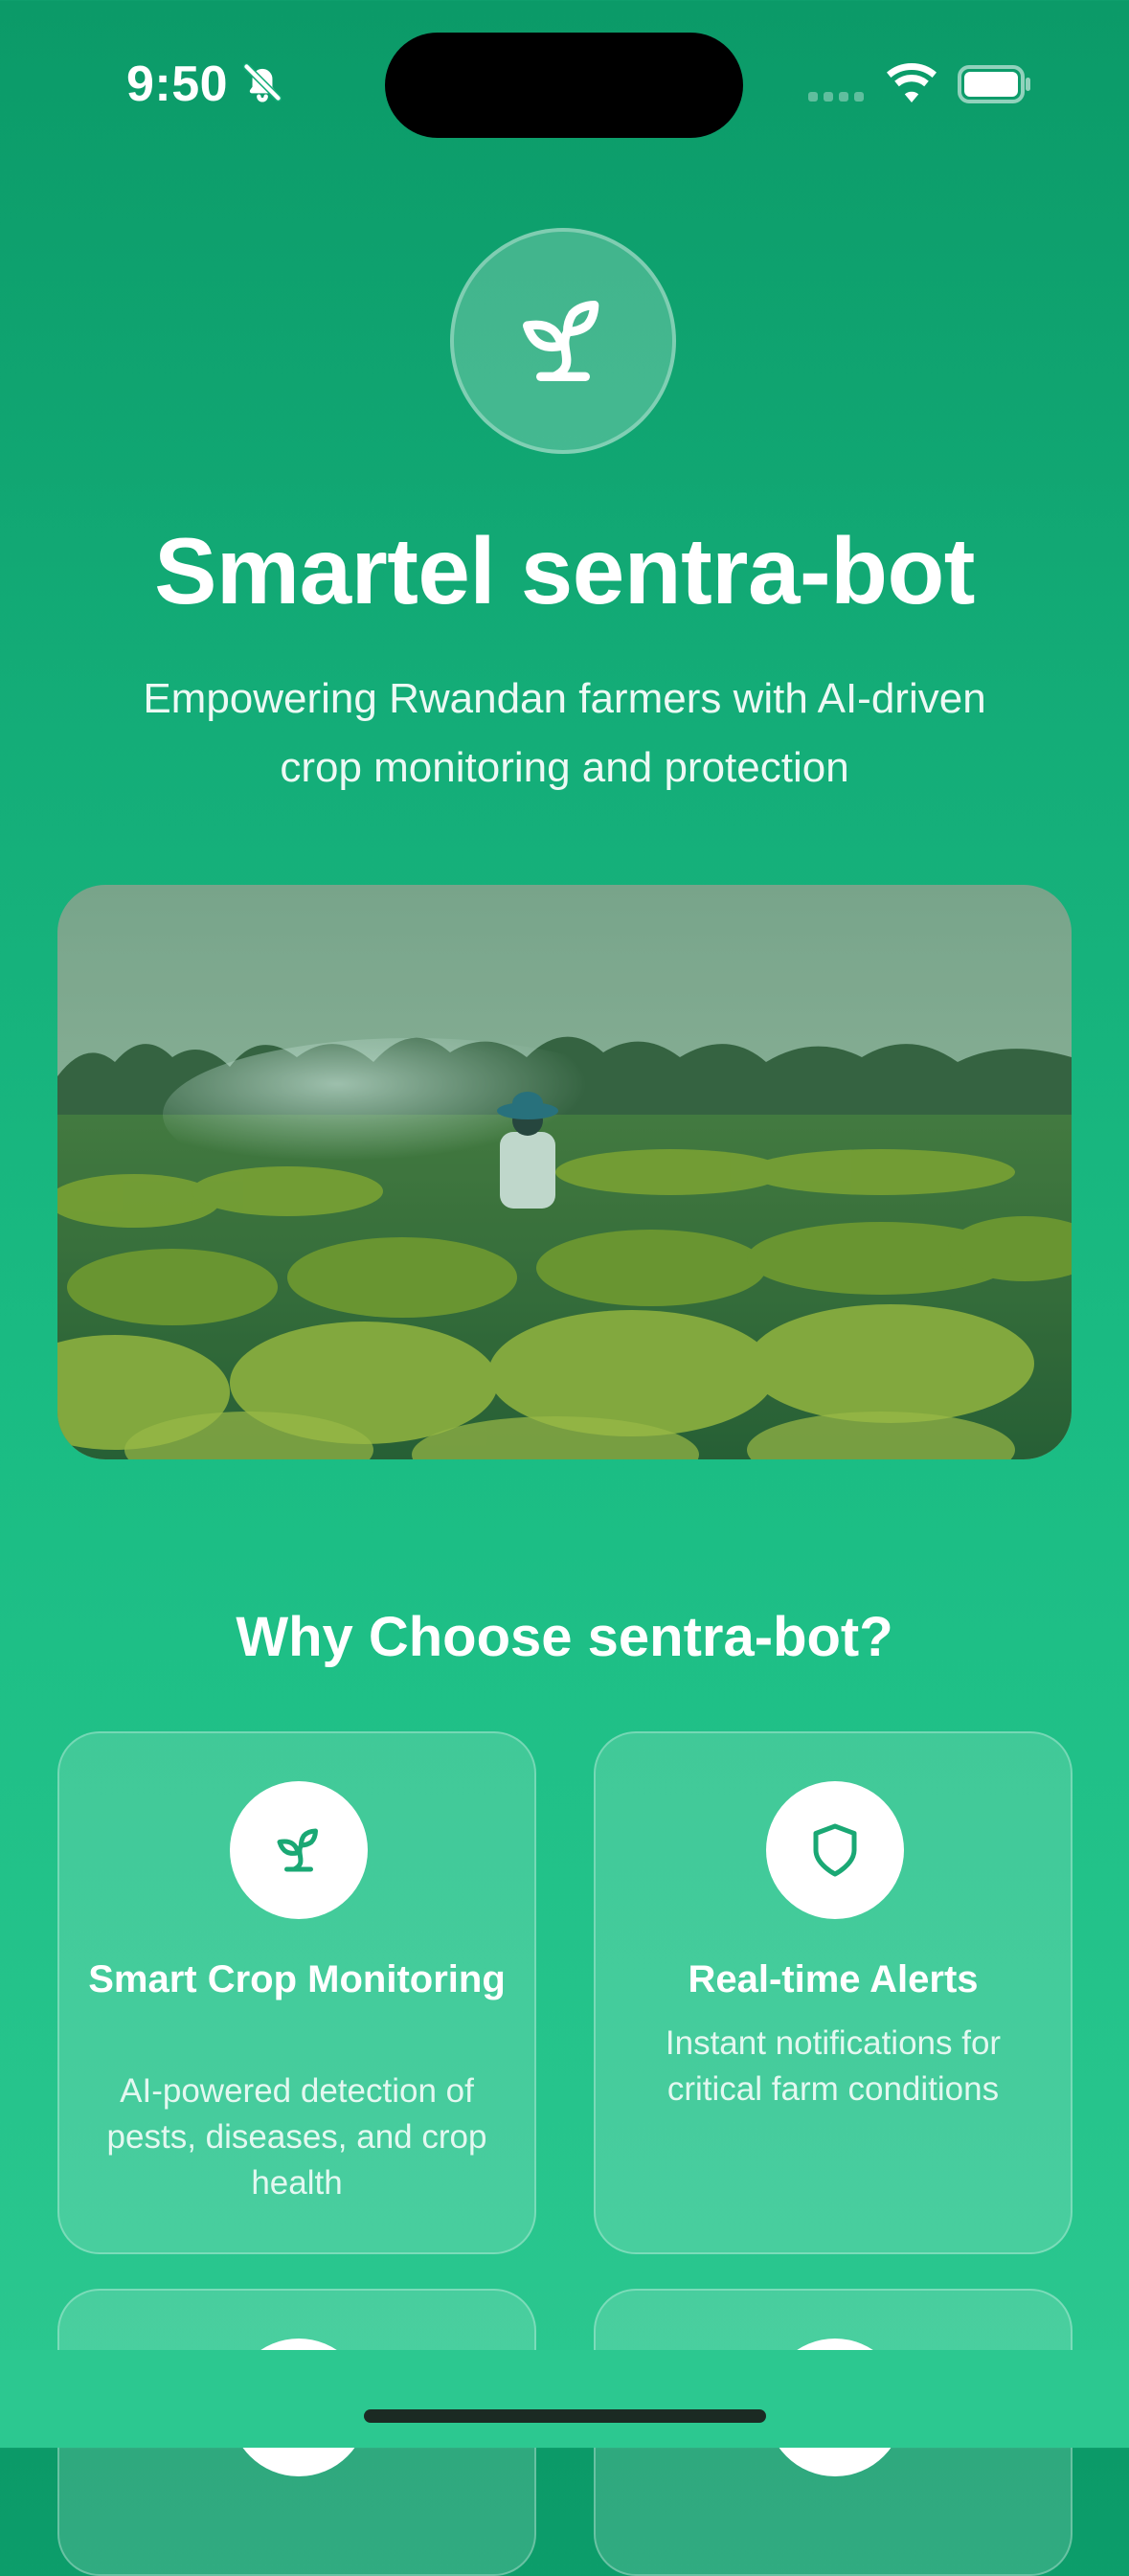 The height and width of the screenshot is (2576, 1129). I want to click on home-indicator, so click(565, 2416).